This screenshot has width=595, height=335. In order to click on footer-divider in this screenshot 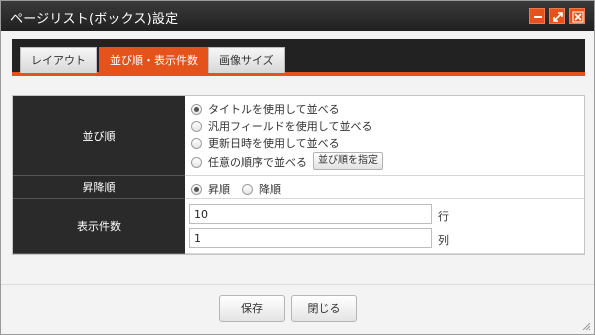, I will do `click(297, 284)`.